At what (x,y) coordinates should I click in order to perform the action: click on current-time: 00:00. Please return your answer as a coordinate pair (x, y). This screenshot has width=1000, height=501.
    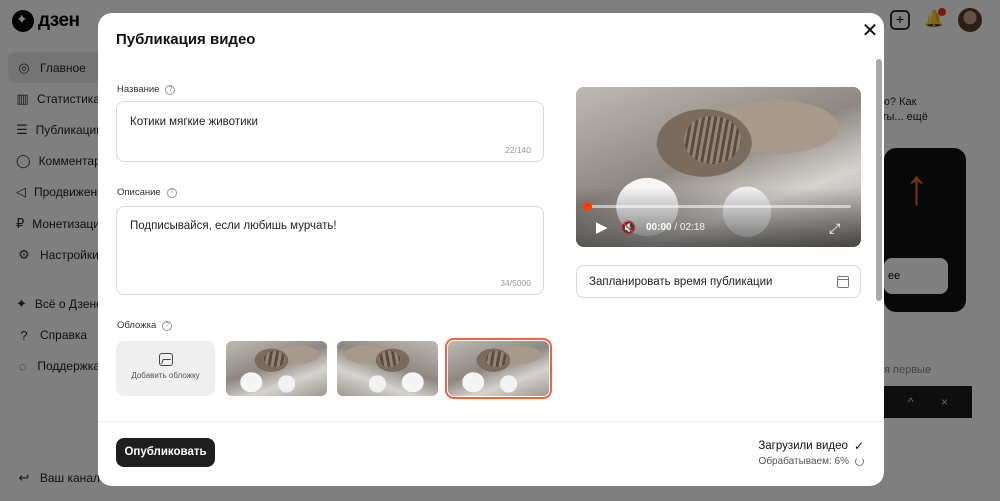
    Looking at the image, I should click on (659, 227).